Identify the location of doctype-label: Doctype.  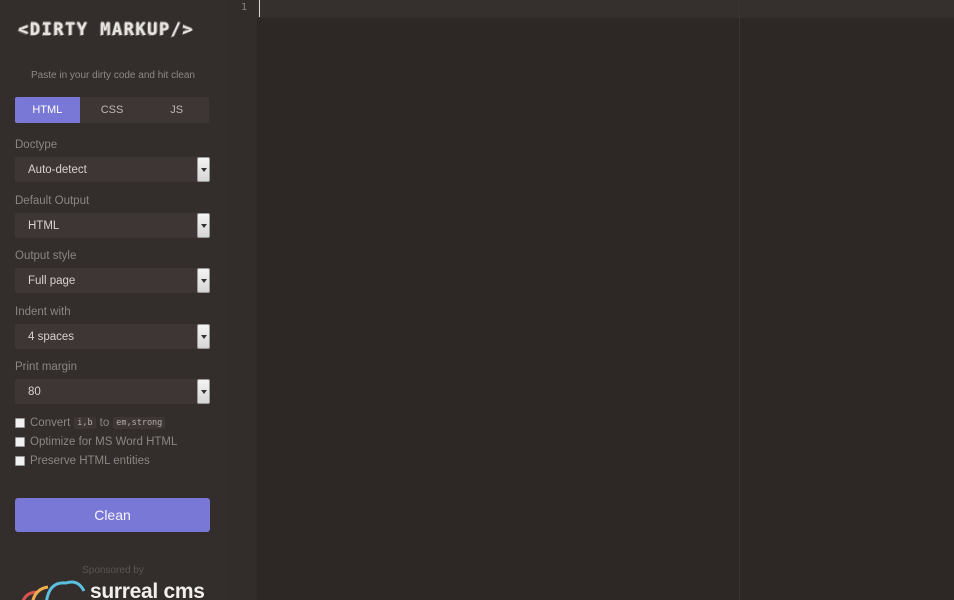
(36, 145).